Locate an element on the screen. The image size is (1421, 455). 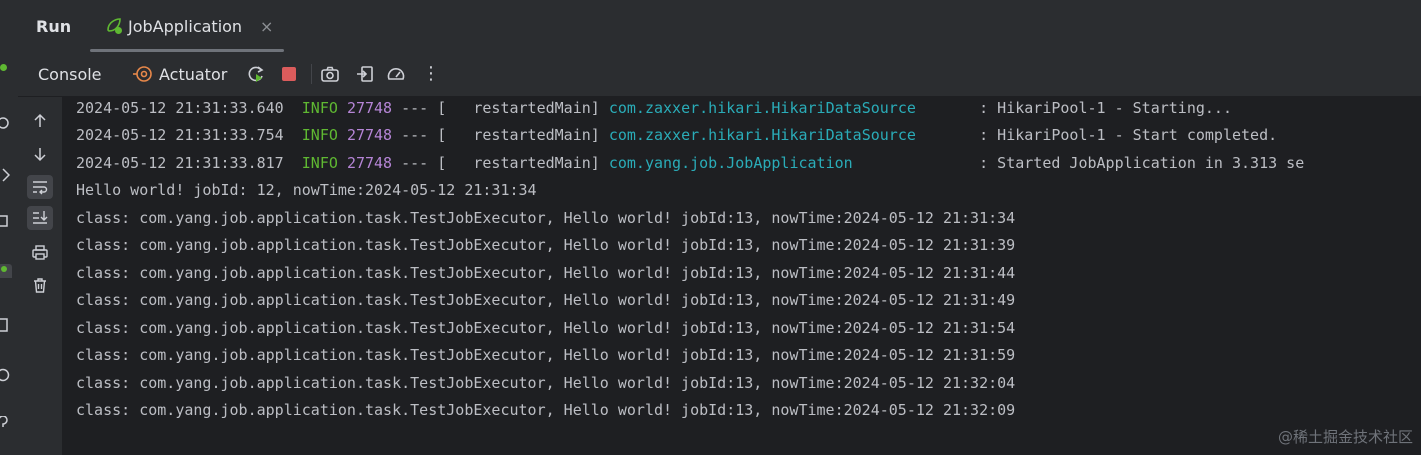
run-panel-header: Run JobApplication × is located at coordinates (719, 26).